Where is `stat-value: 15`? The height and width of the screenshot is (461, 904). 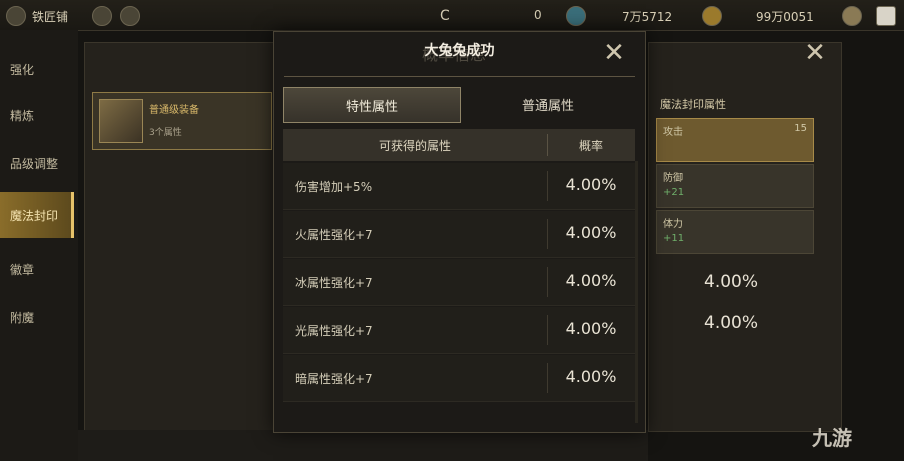
stat-value: 15 is located at coordinates (800, 128).